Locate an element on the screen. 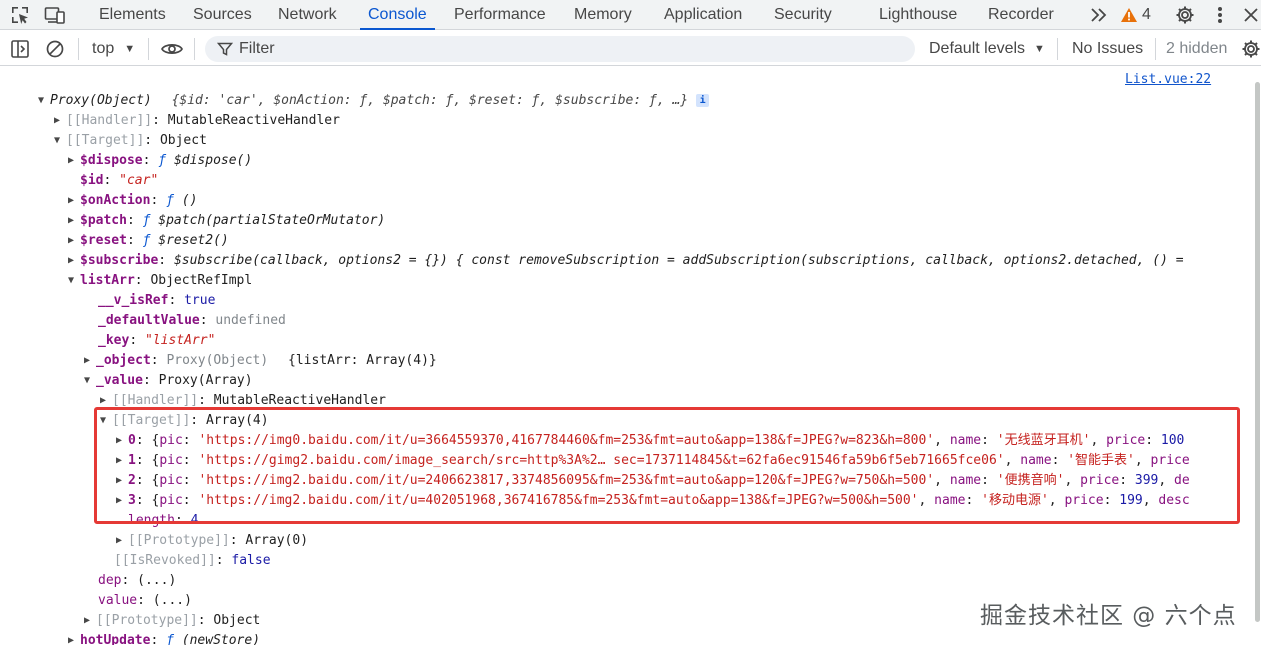 This screenshot has width=1261, height=645. tree-row: ▶ [[Handler]]: MutableReactiveHandler is located at coordinates (197, 121).